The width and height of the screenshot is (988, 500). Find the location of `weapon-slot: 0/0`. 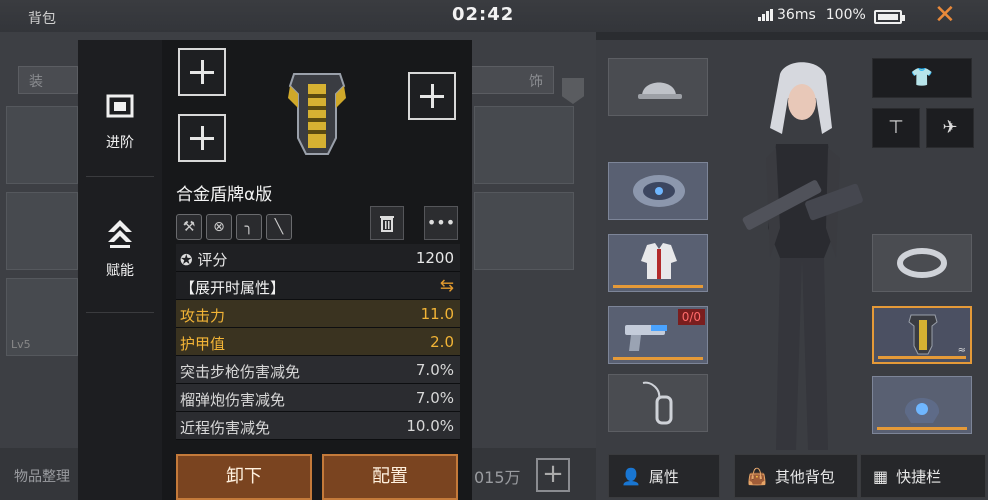

weapon-slot: 0/0 is located at coordinates (658, 335).